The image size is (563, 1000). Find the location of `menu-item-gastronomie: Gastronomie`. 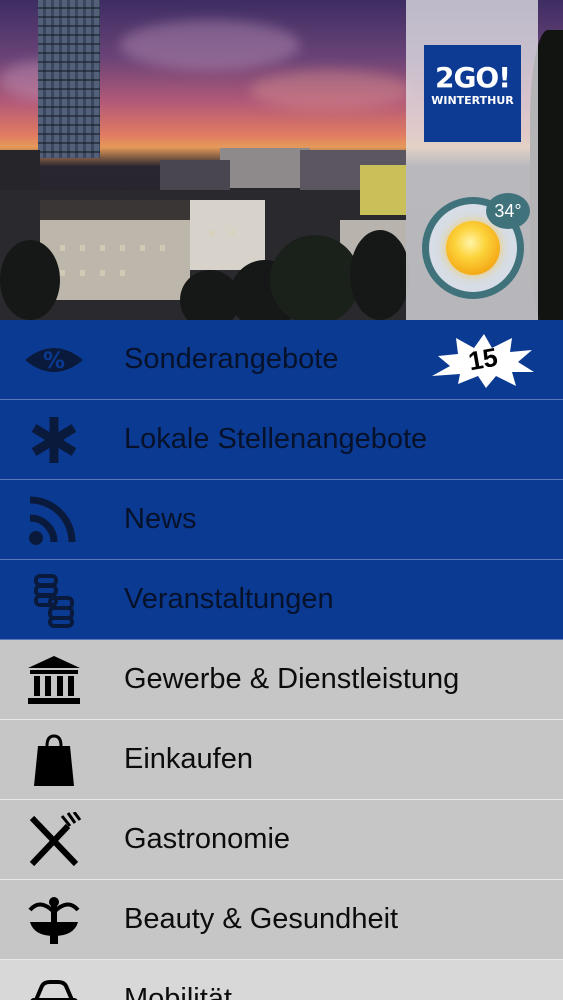

menu-item-gastronomie: Gastronomie is located at coordinates (281, 840).